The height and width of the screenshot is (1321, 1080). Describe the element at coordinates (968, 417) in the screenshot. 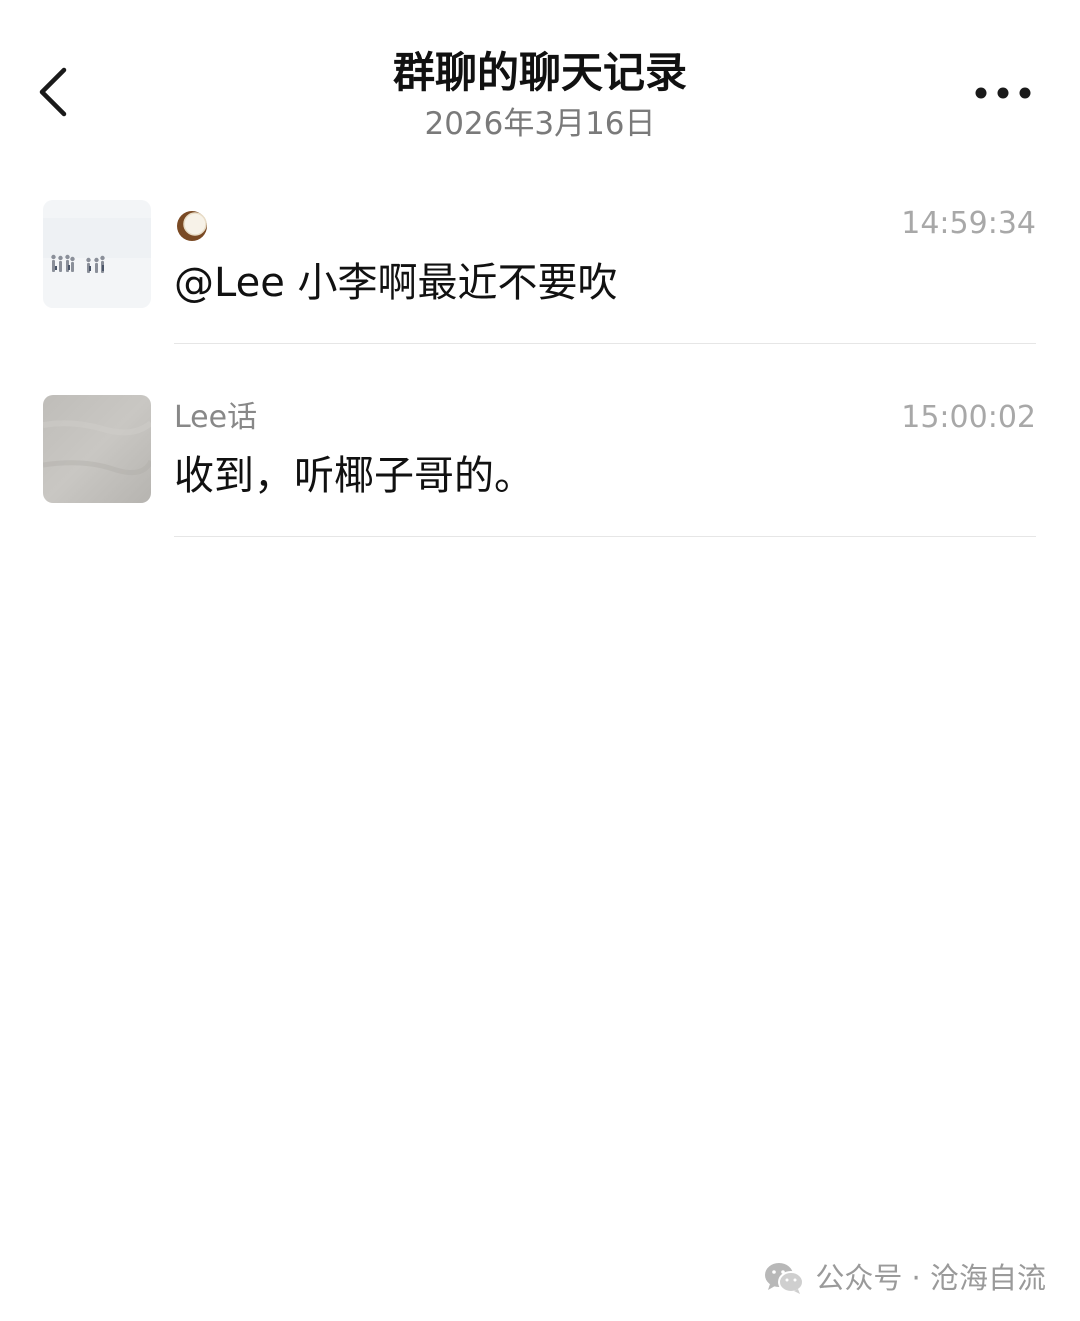

I see `message-time: 15:00:02` at that location.